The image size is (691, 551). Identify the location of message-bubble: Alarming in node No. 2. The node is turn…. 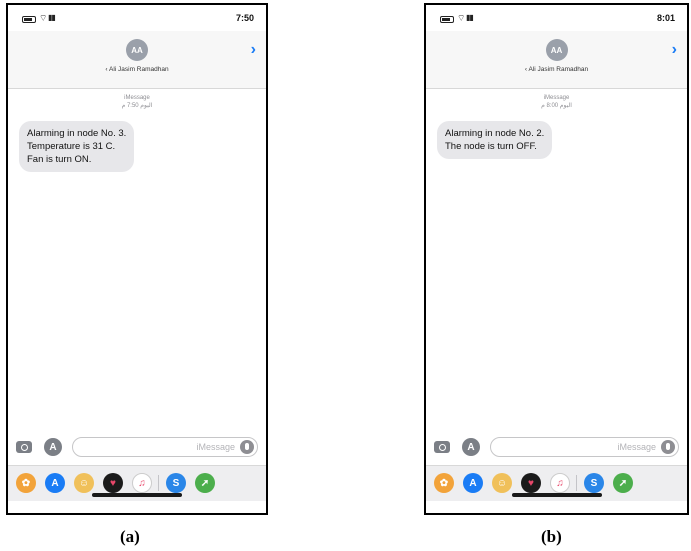
(495, 140).